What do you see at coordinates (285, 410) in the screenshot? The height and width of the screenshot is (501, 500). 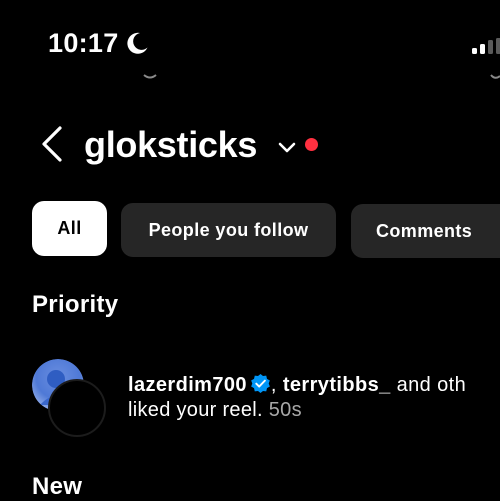 I see `notification-time: 50s` at bounding box center [285, 410].